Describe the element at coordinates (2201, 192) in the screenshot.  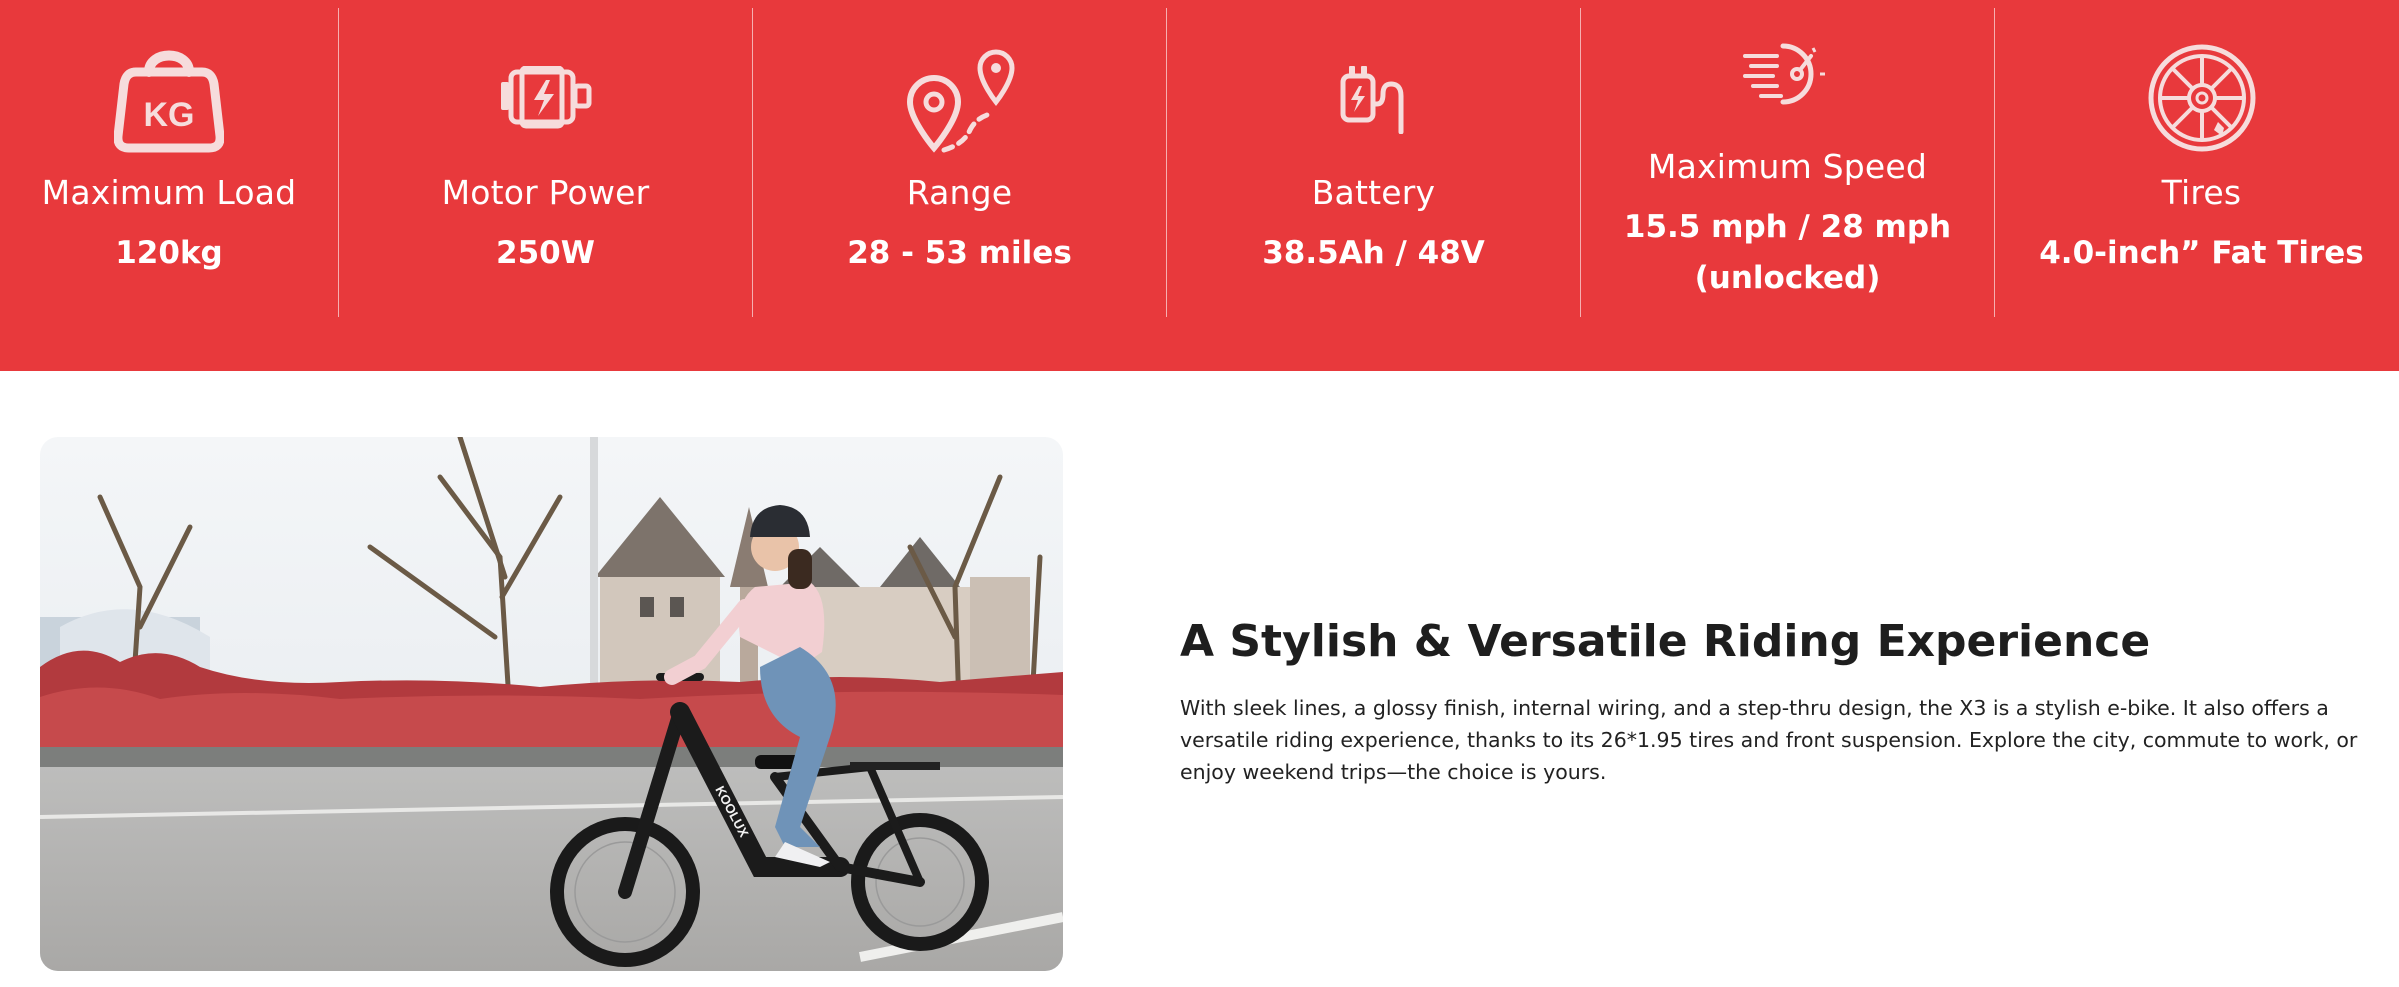
I see `spec-label: Tires` at that location.